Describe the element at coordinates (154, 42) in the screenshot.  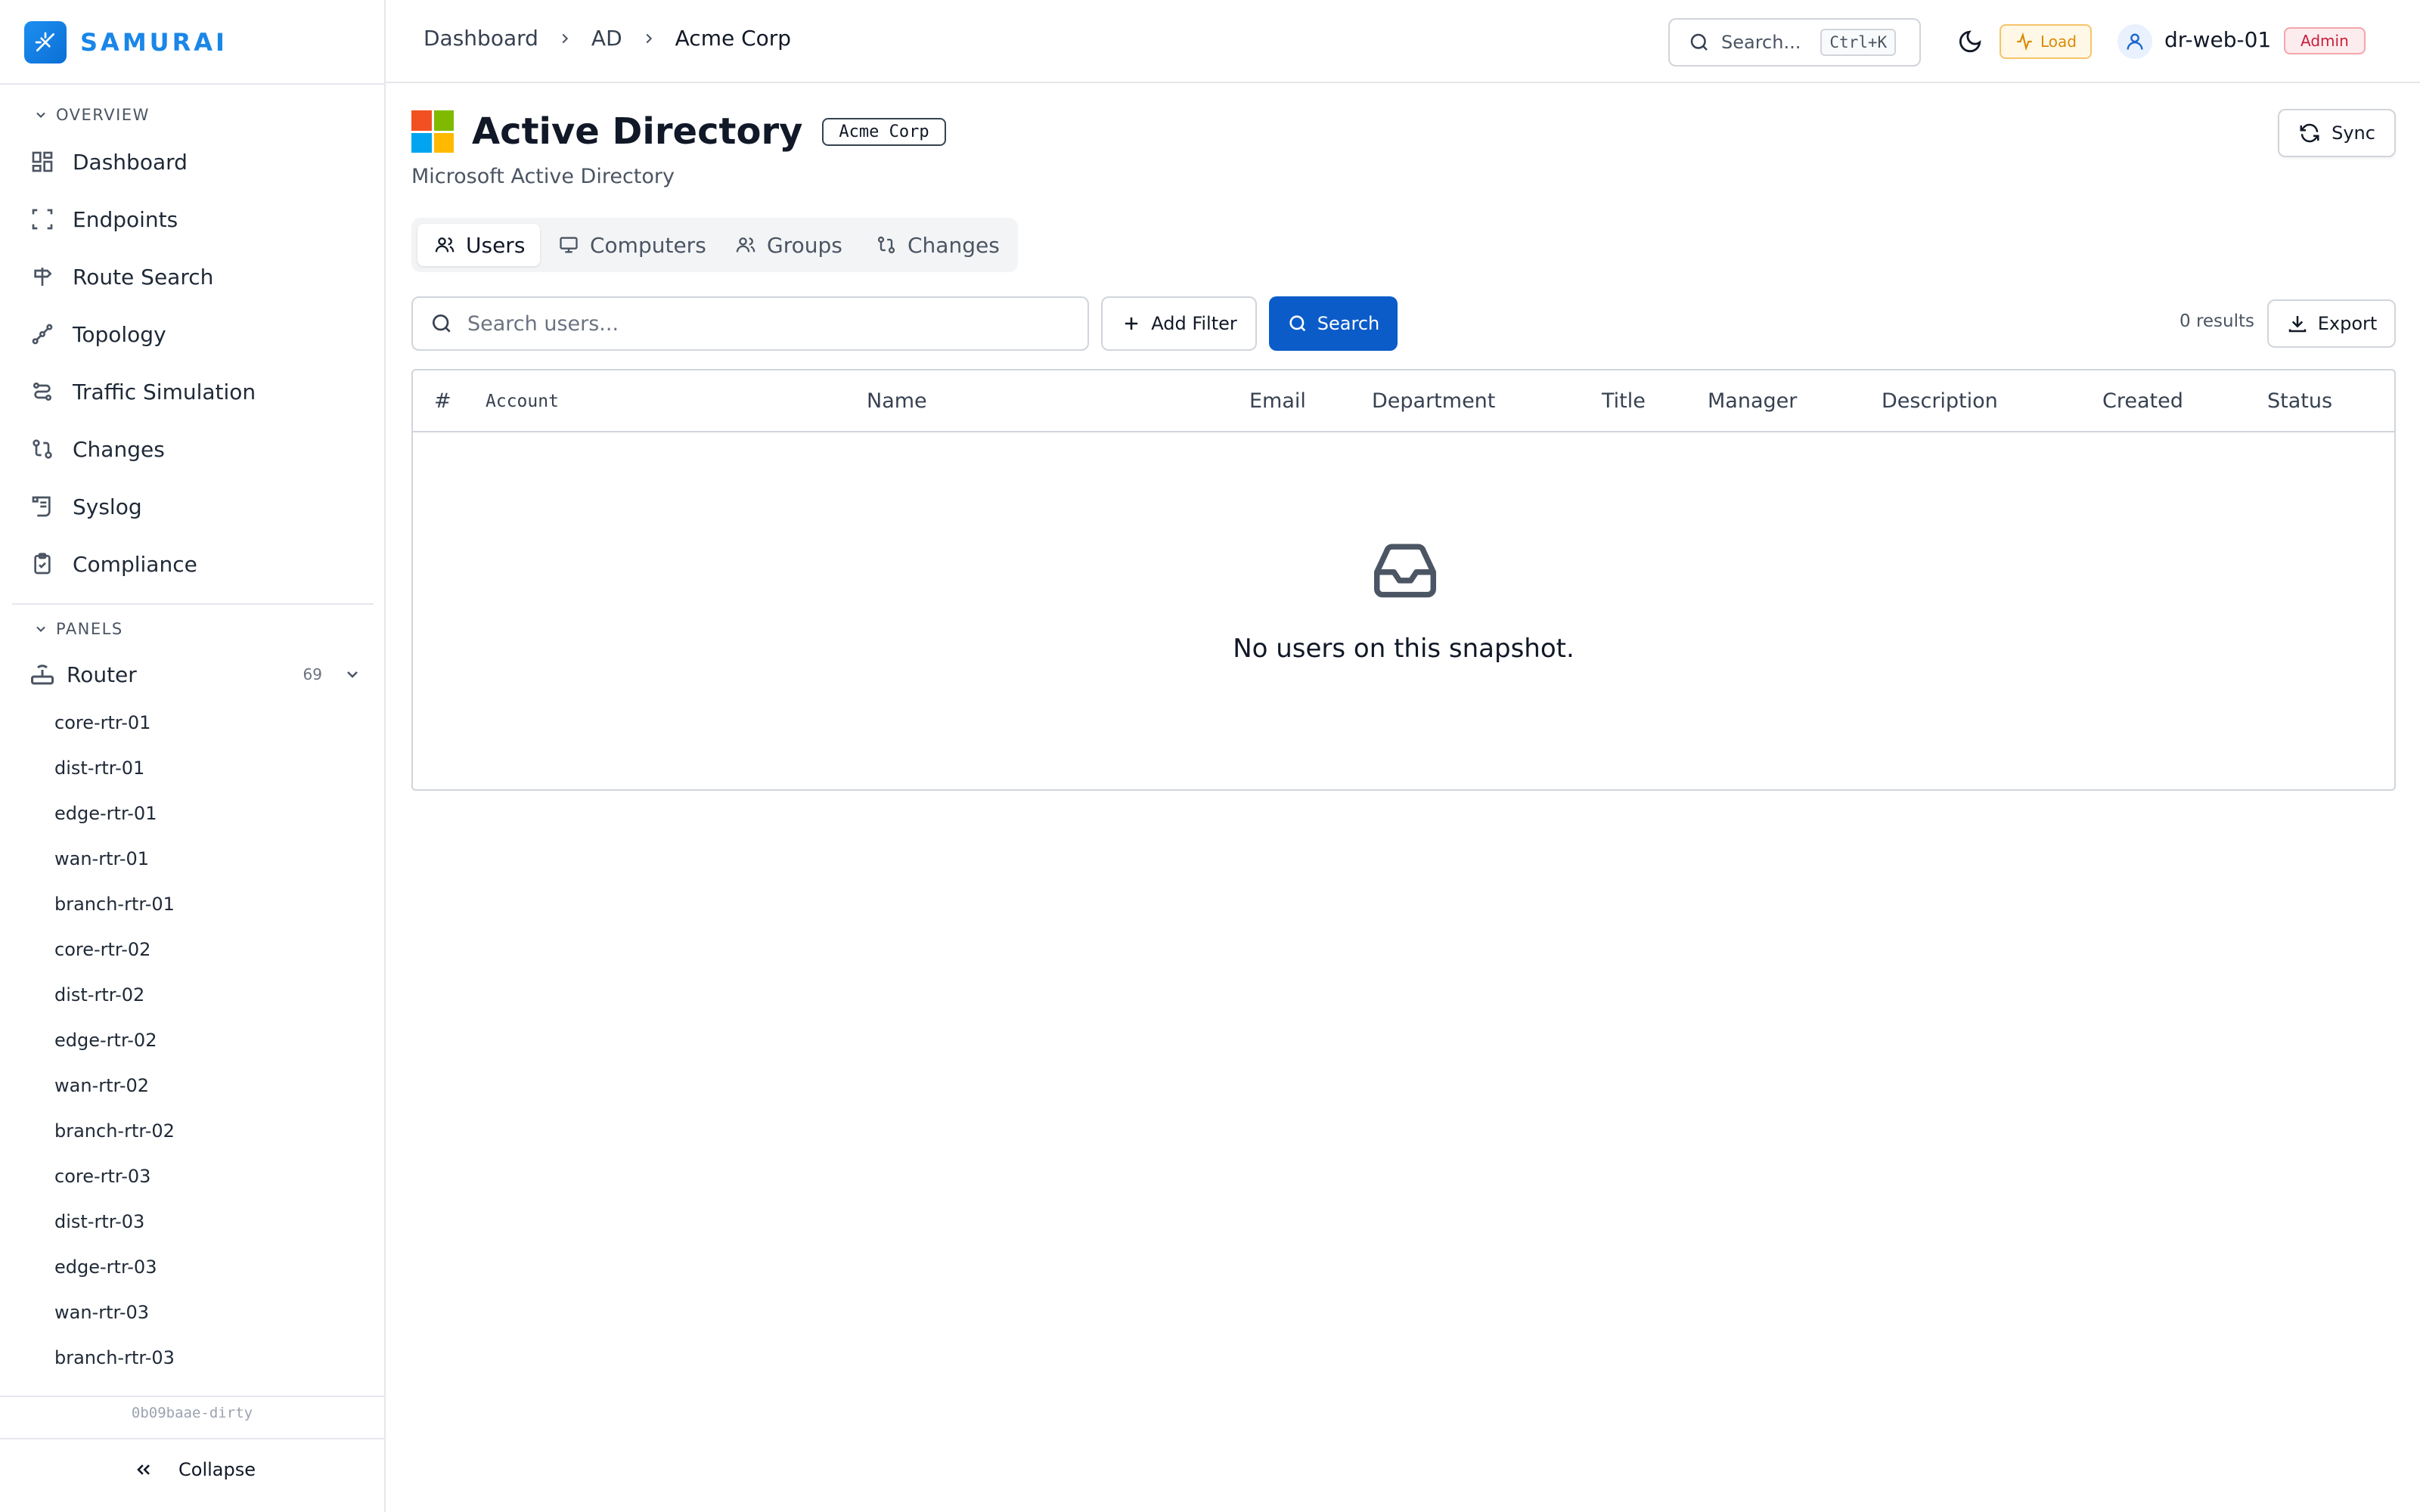
I see `brand-name: SAMURAI` at that location.